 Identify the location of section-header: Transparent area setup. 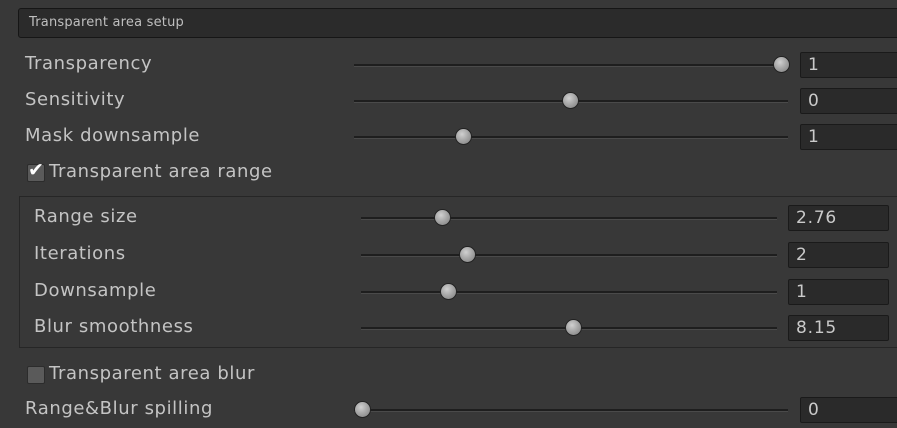
(457, 23).